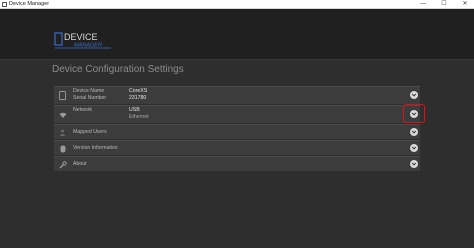 Image resolution: width=474 pixels, height=248 pixels. I want to click on serial-number-value: 231780, so click(138, 98).